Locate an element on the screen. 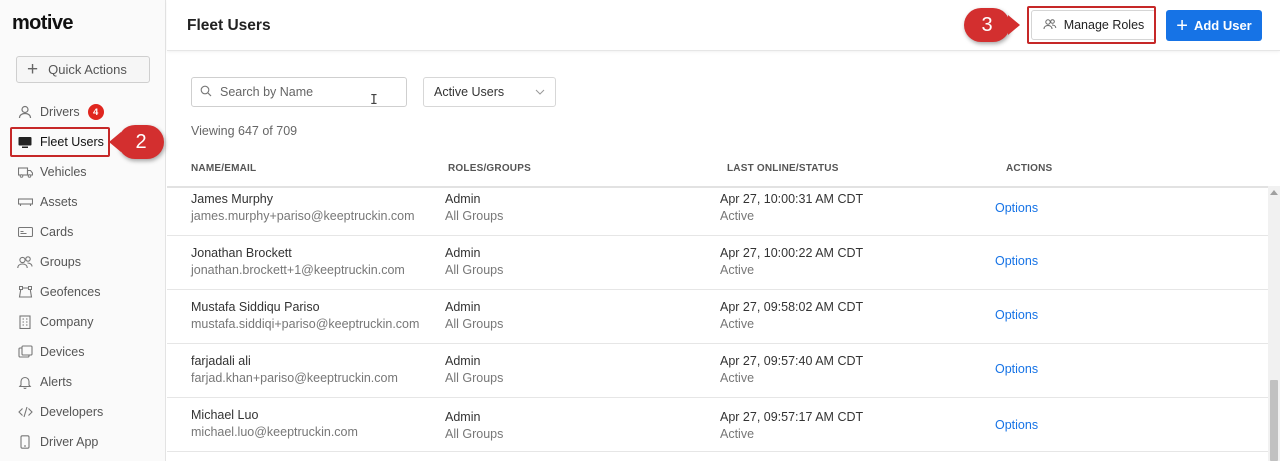 Image resolution: width=1280 pixels, height=461 pixels. quick-actions-label: Quick Actions is located at coordinates (87, 69).